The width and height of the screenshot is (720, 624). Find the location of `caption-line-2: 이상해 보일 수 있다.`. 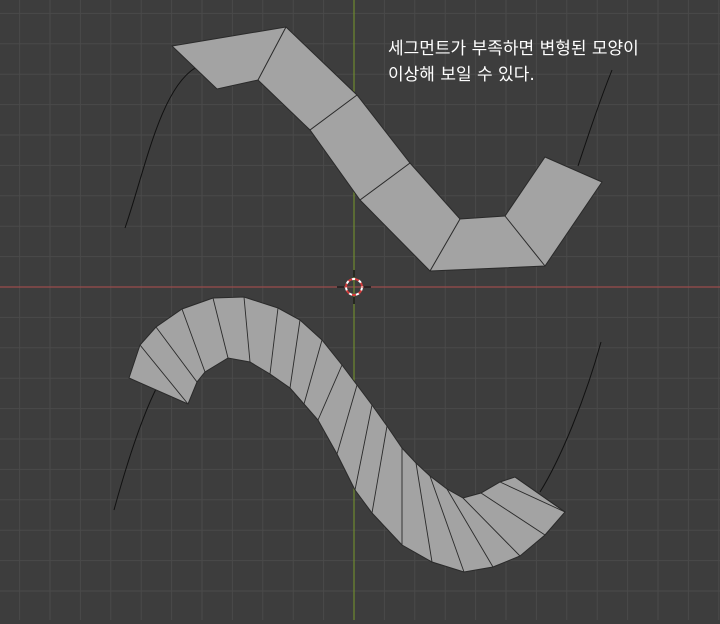

caption-line-2: 이상해 보일 수 있다. is located at coordinates (461, 75).